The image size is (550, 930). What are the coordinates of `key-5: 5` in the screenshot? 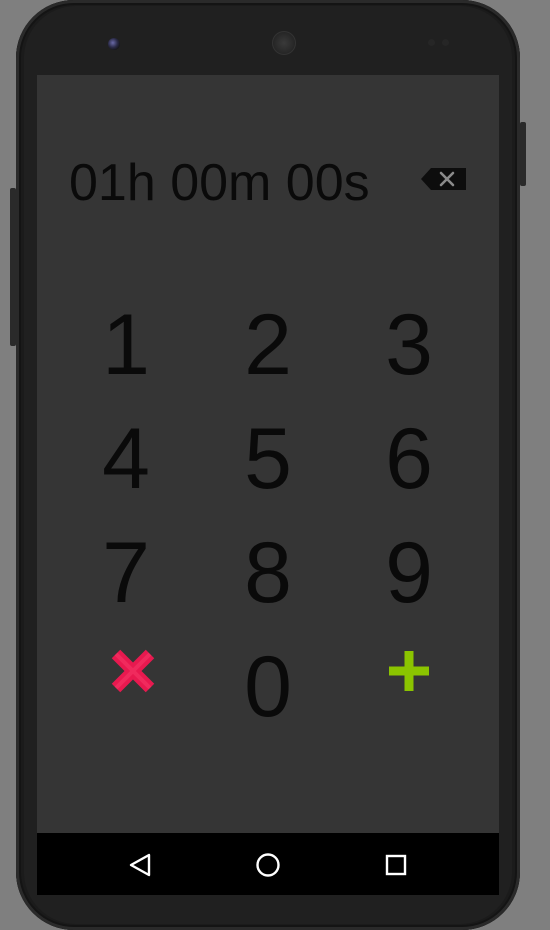 It's located at (268, 459).